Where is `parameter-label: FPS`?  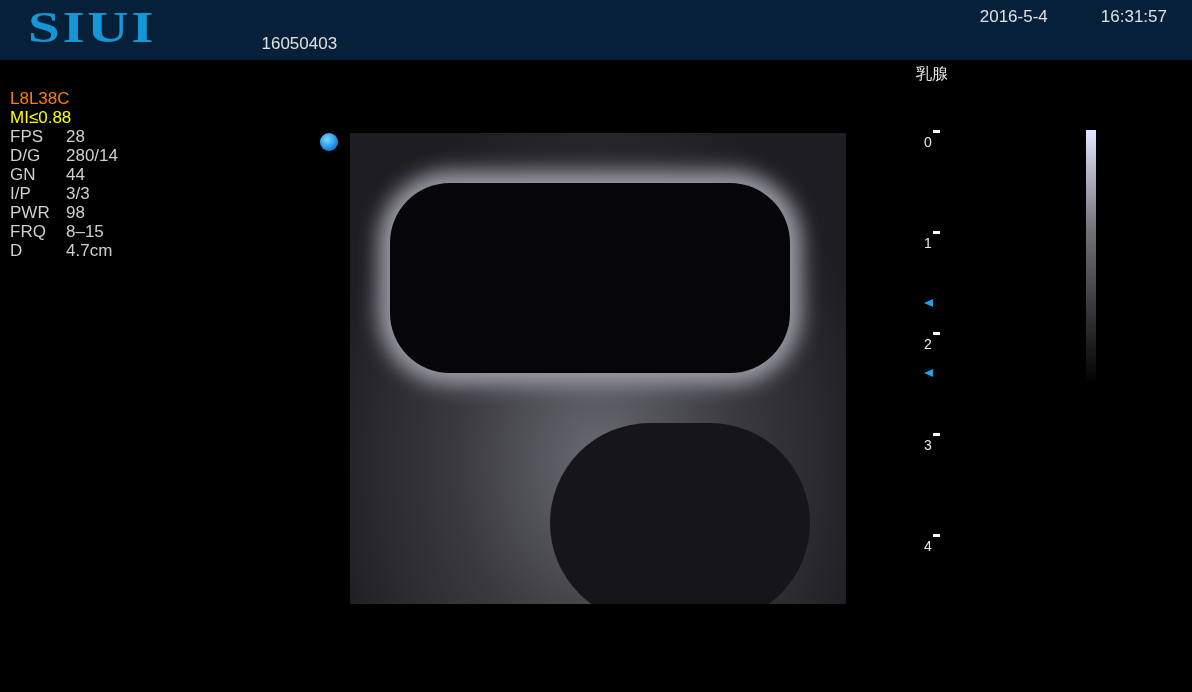
parameter-label: FPS is located at coordinates (27, 136).